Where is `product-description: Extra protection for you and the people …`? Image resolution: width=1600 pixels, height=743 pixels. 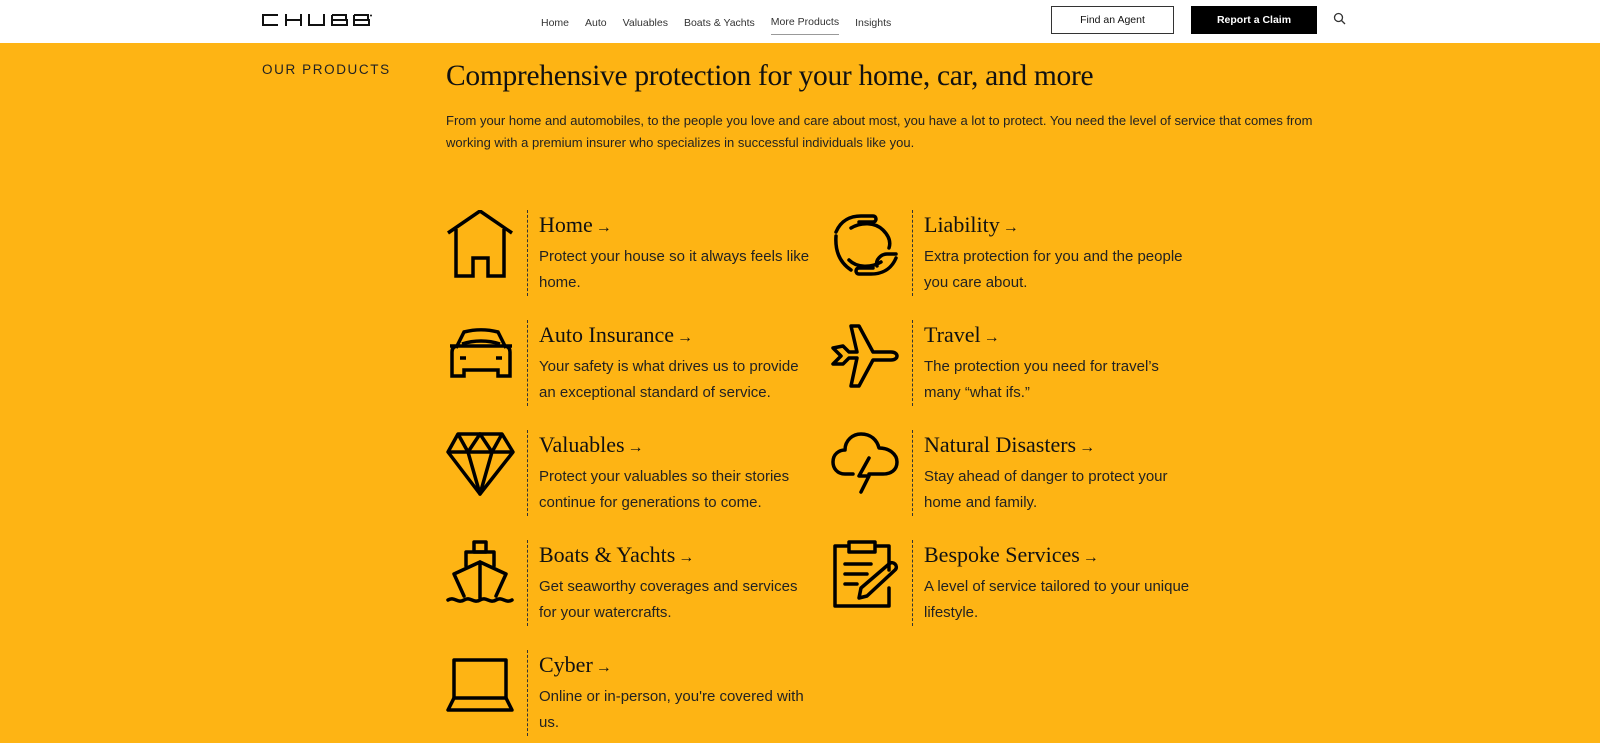
product-description: Extra protection for you and the people … is located at coordinates (1053, 269).